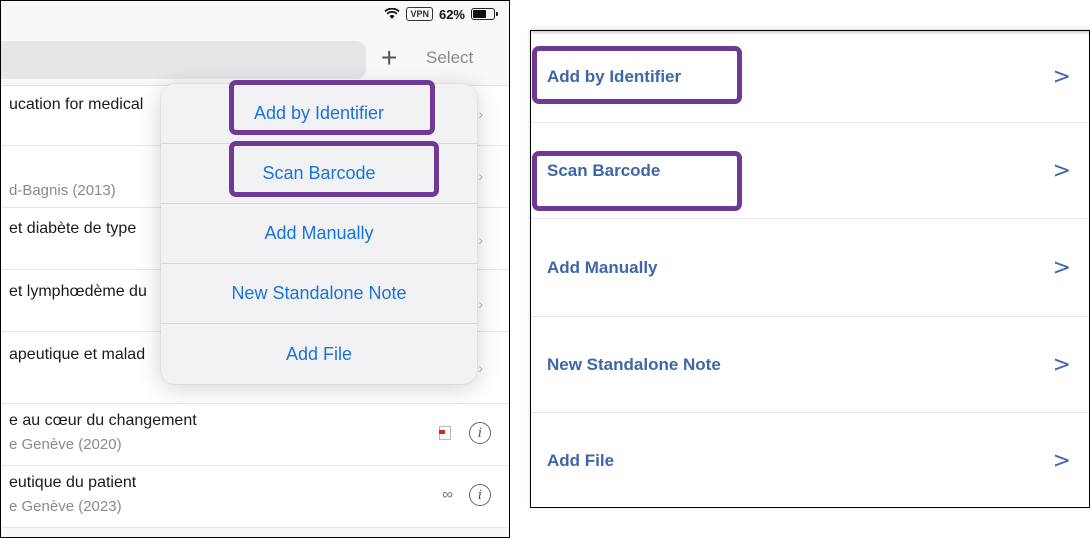 The image size is (1090, 538). What do you see at coordinates (65, 444) in the screenshot?
I see `item-subtitle: e Genève (2020)` at bounding box center [65, 444].